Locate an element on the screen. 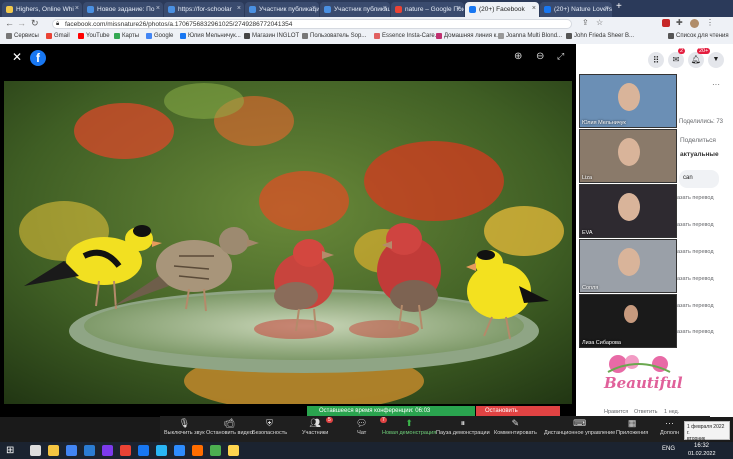 This screenshot has height=459, width=733. bookmark-item: Google is located at coordinates (159, 36).